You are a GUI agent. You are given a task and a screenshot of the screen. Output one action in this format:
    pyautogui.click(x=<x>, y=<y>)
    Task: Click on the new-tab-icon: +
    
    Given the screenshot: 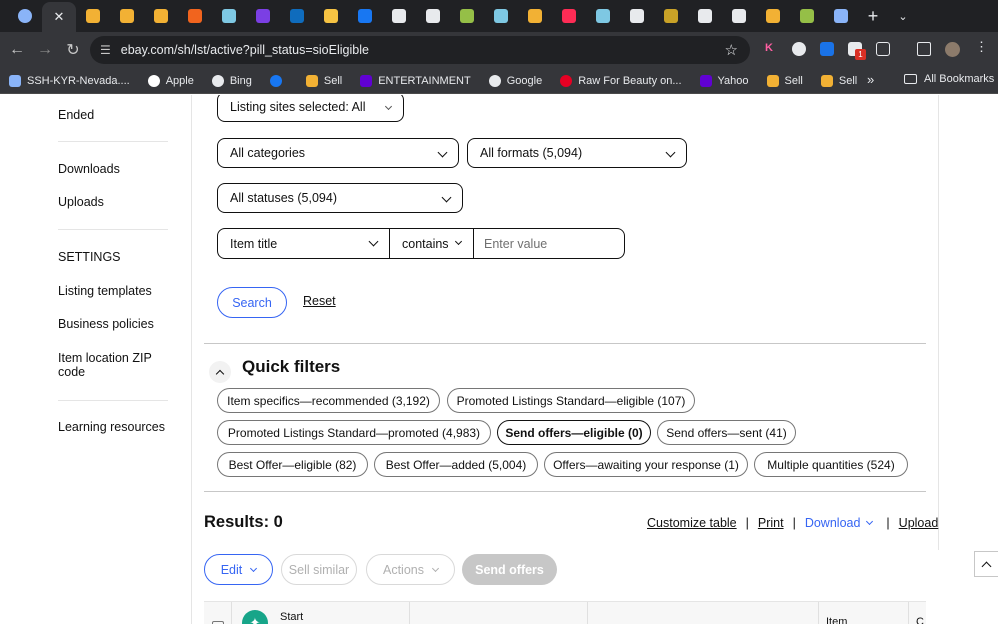 What is the action you would take?
    pyautogui.click(x=873, y=16)
    